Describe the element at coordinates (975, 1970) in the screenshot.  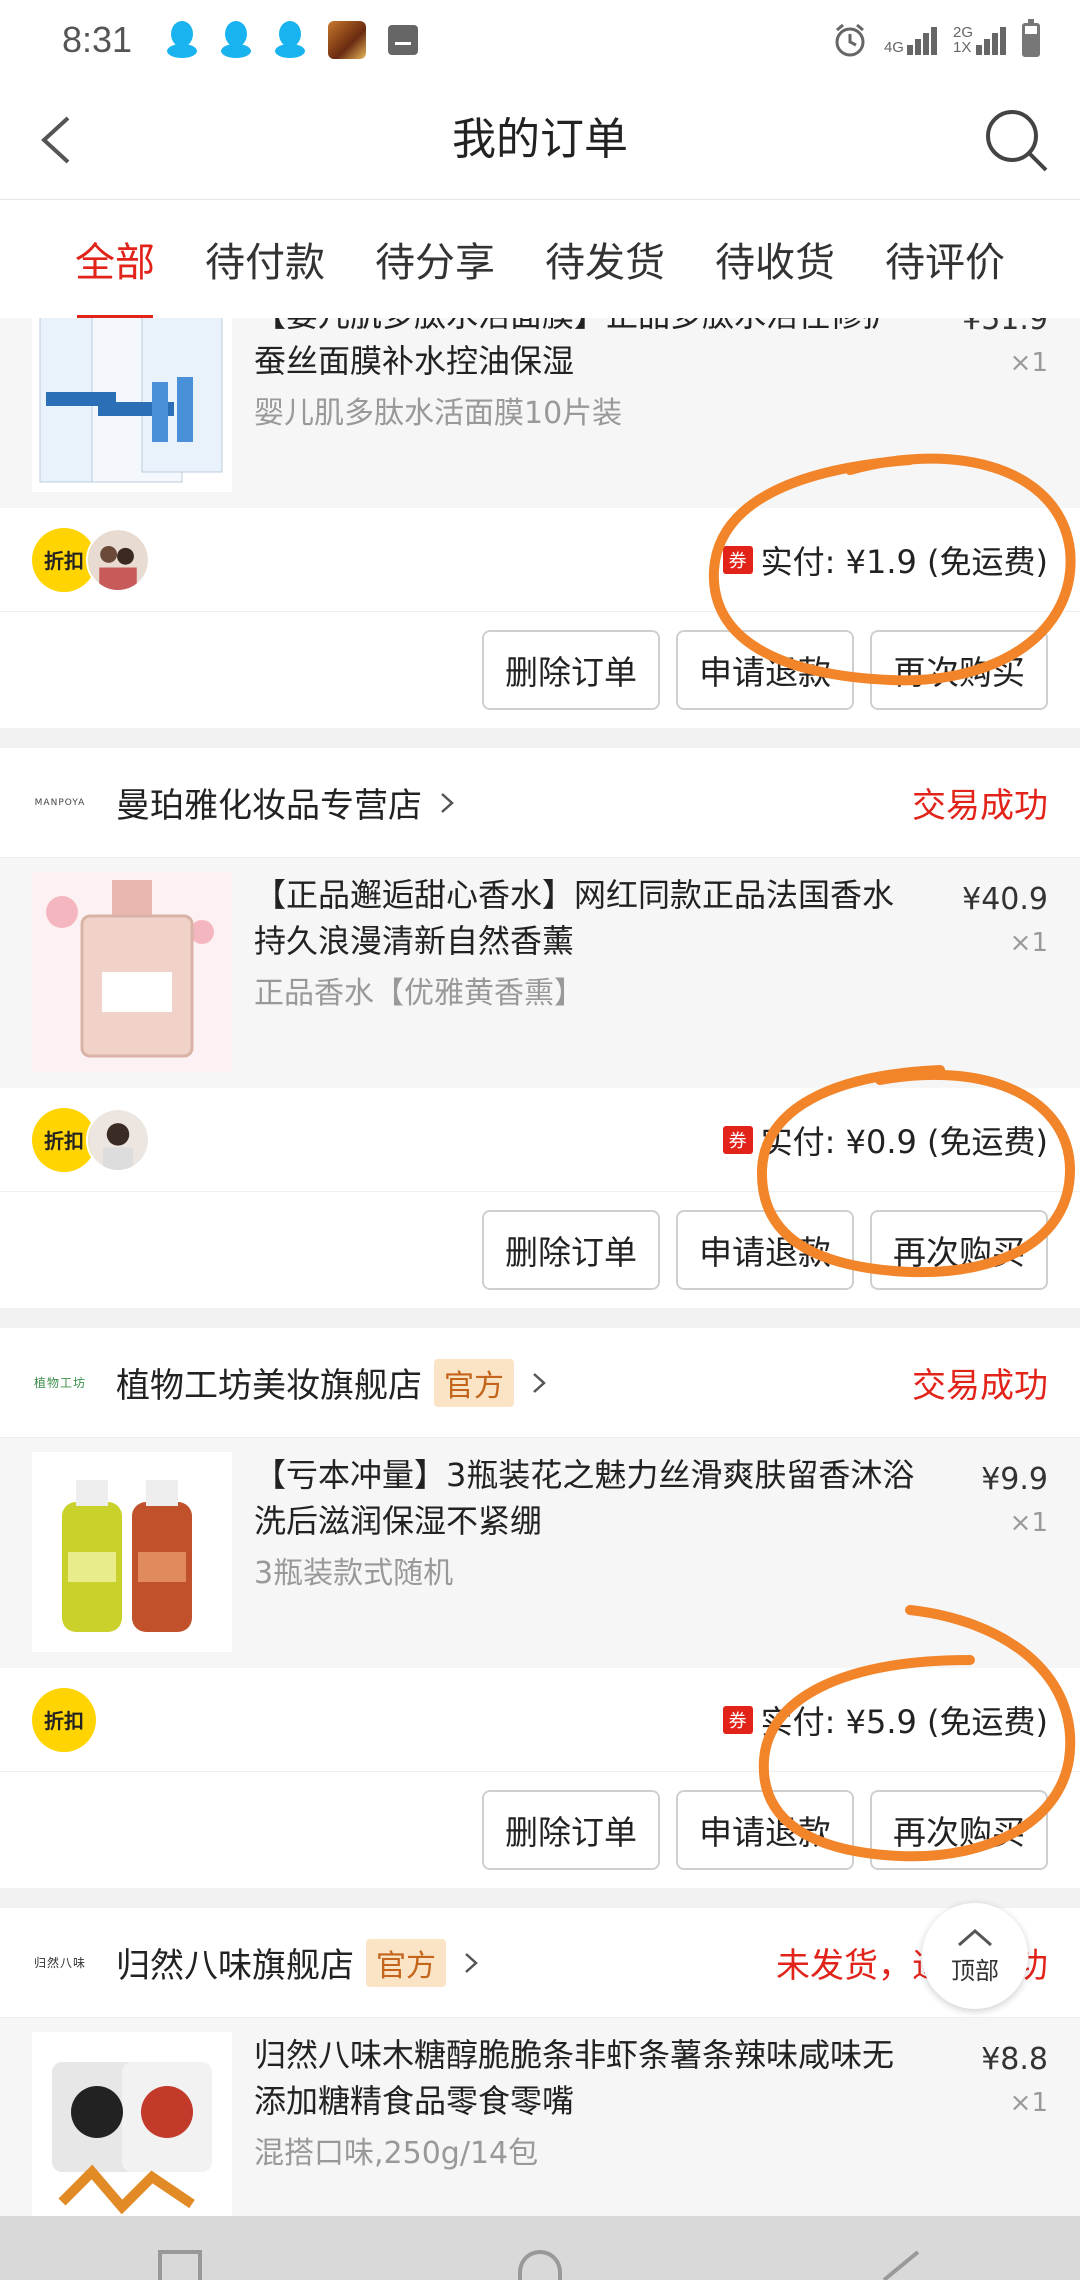
I see `back-to-top-label: 顶部` at that location.